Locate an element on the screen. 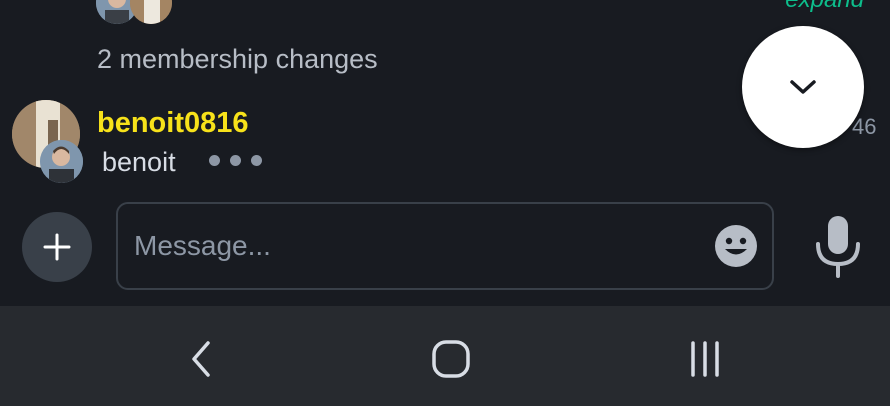  message-timestamp: 46 is located at coordinates (864, 126).